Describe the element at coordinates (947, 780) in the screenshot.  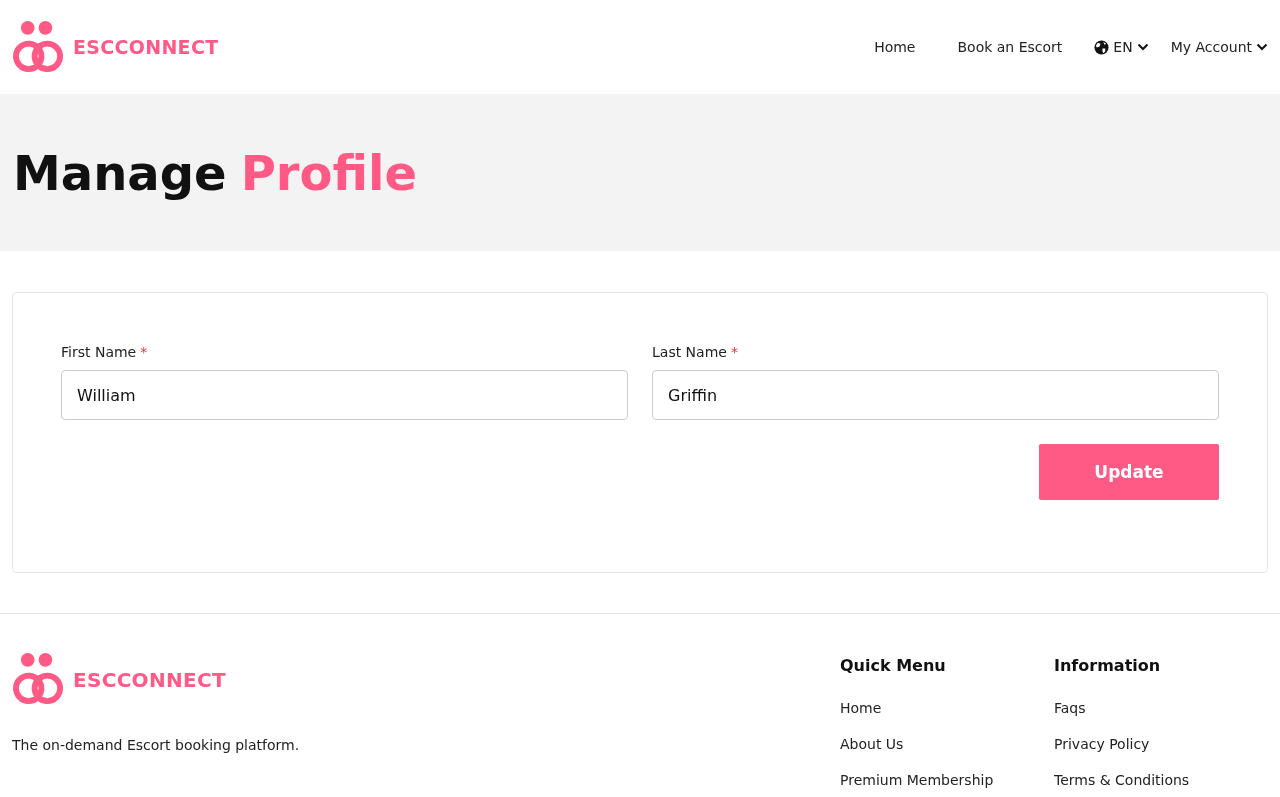
I see `footer-link: Premium Membership` at that location.